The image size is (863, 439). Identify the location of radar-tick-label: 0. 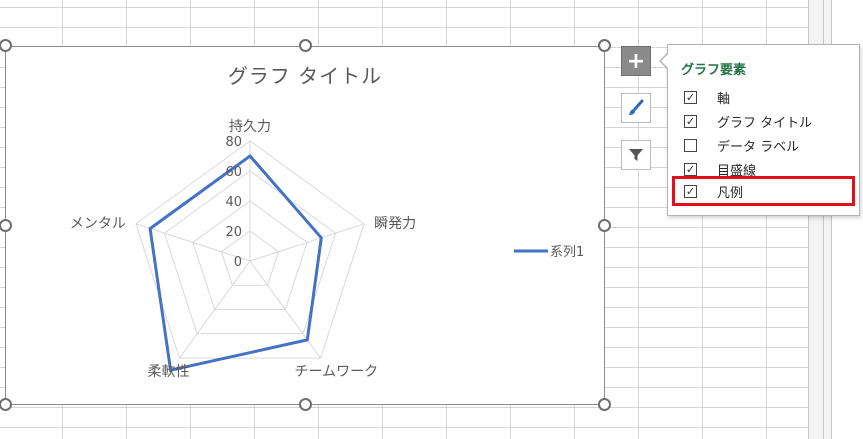
(238, 262).